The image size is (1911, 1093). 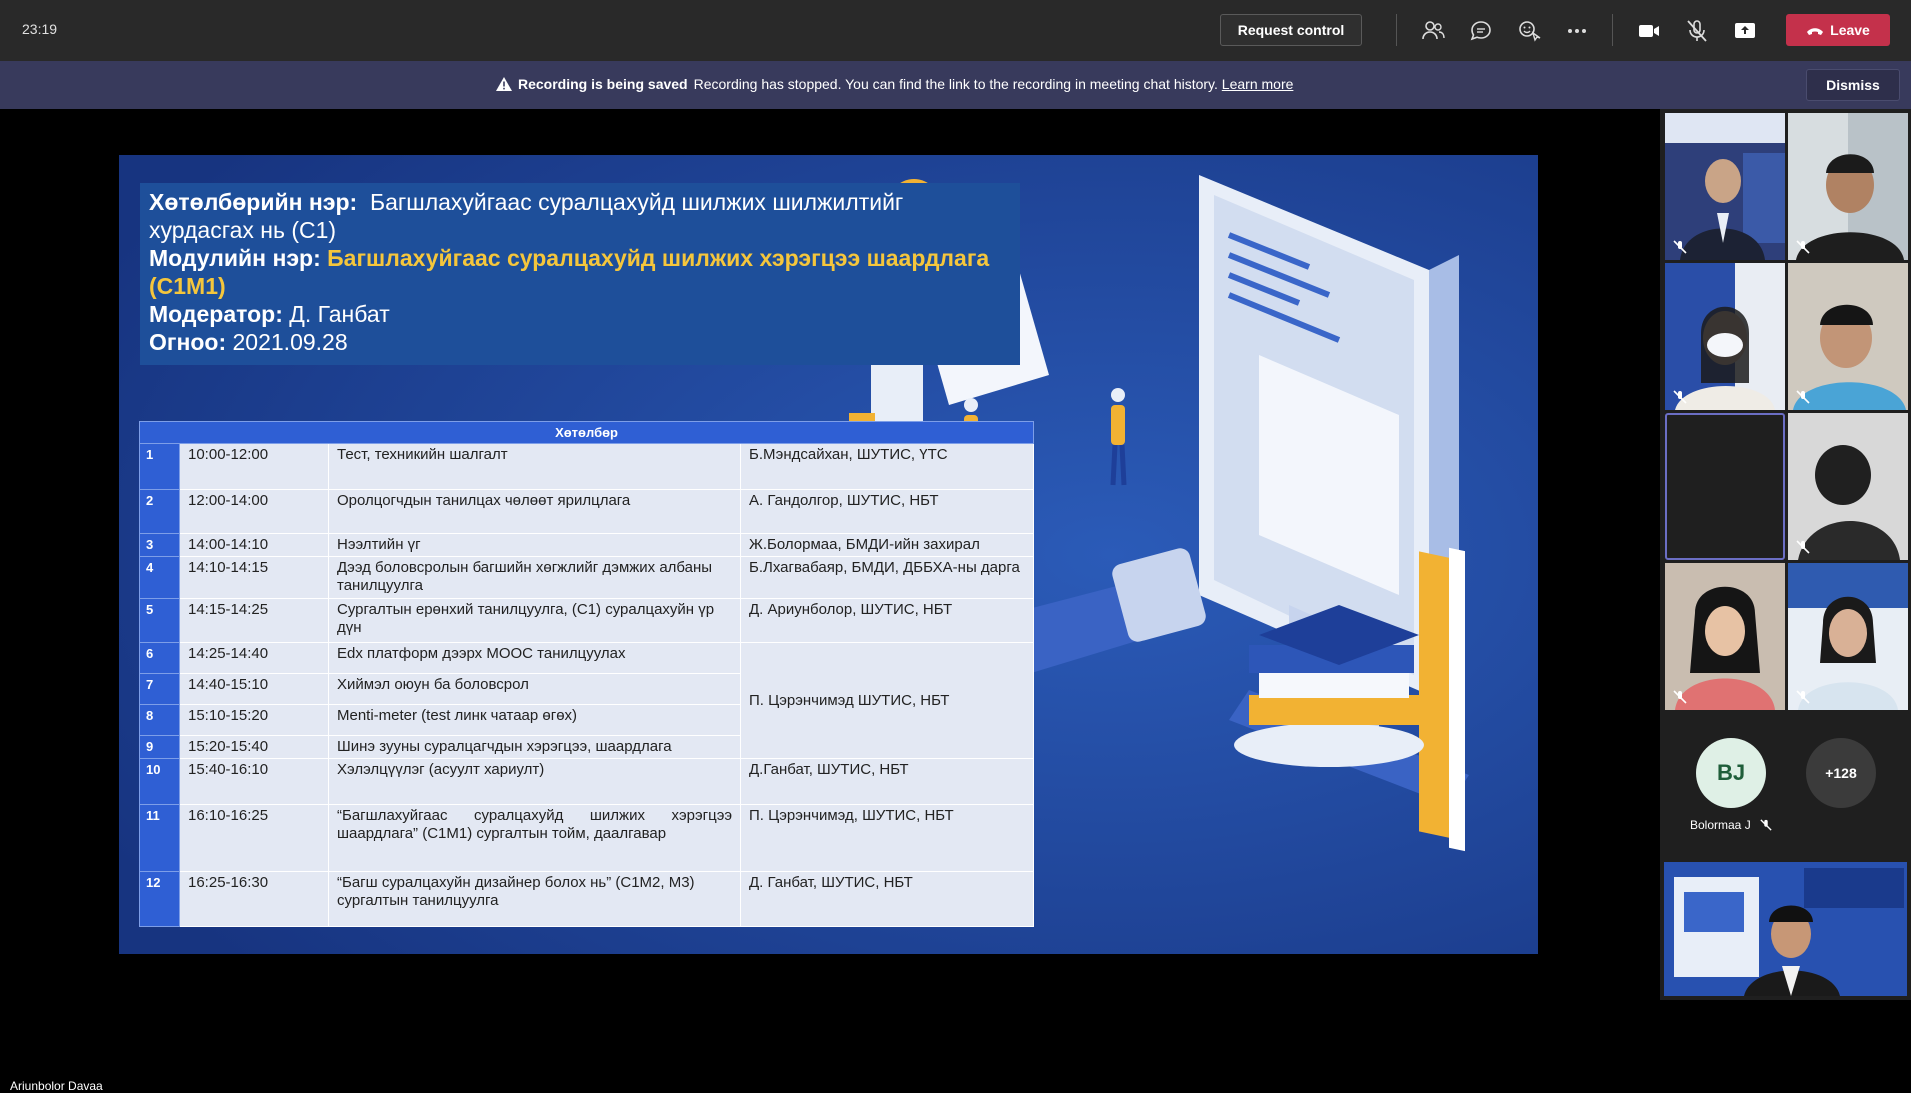 I want to click on row-topic: Хэлэлцүүлэг (асуулт хариулт), so click(x=534, y=781).